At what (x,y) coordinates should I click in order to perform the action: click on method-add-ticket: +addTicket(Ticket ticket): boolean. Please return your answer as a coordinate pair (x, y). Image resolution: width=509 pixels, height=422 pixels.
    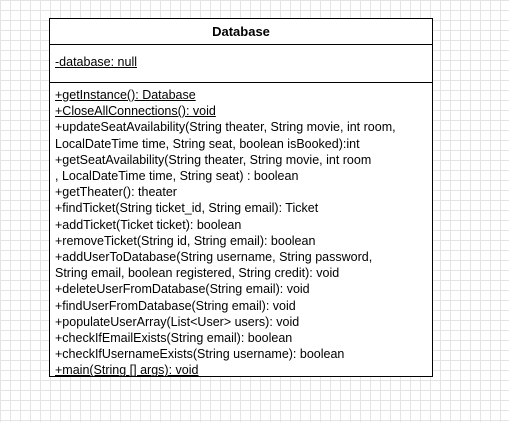
    Looking at the image, I should click on (148, 224).